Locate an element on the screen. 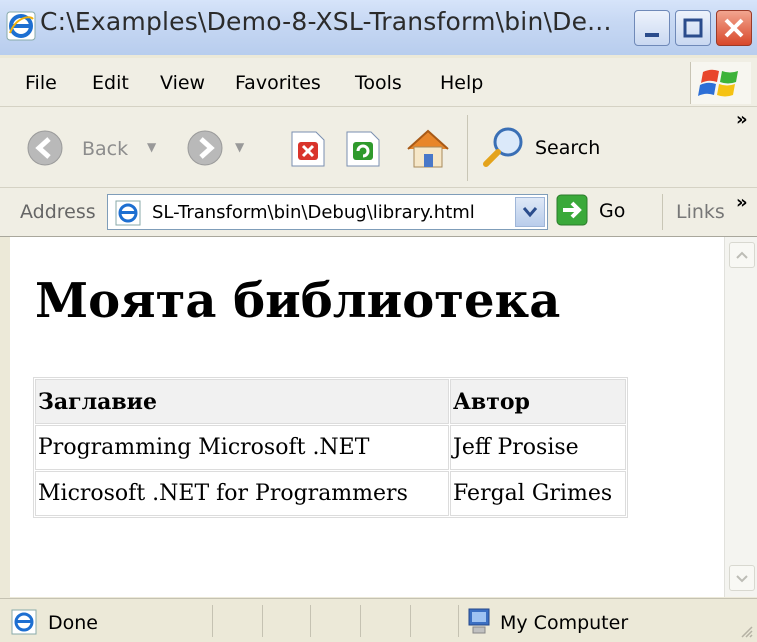  scroll-up-button is located at coordinates (742, 255).